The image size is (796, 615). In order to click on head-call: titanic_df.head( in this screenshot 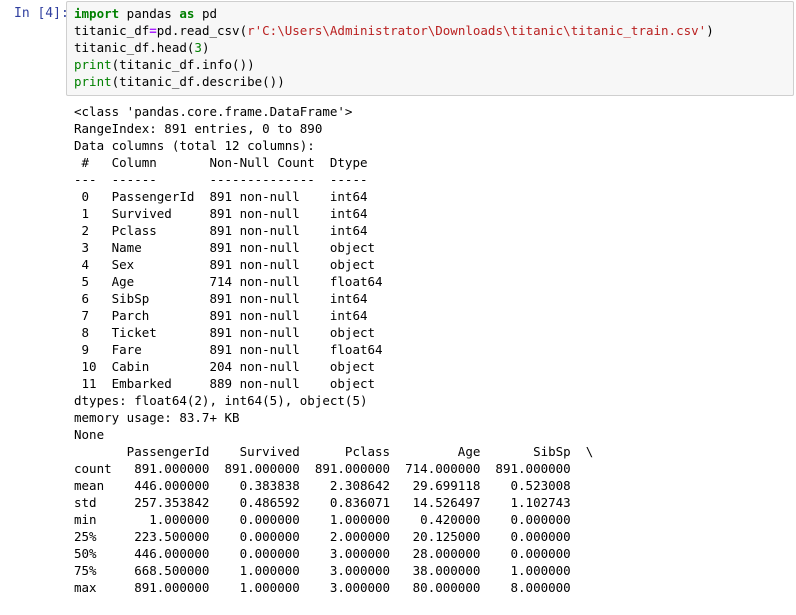, I will do `click(134, 47)`.